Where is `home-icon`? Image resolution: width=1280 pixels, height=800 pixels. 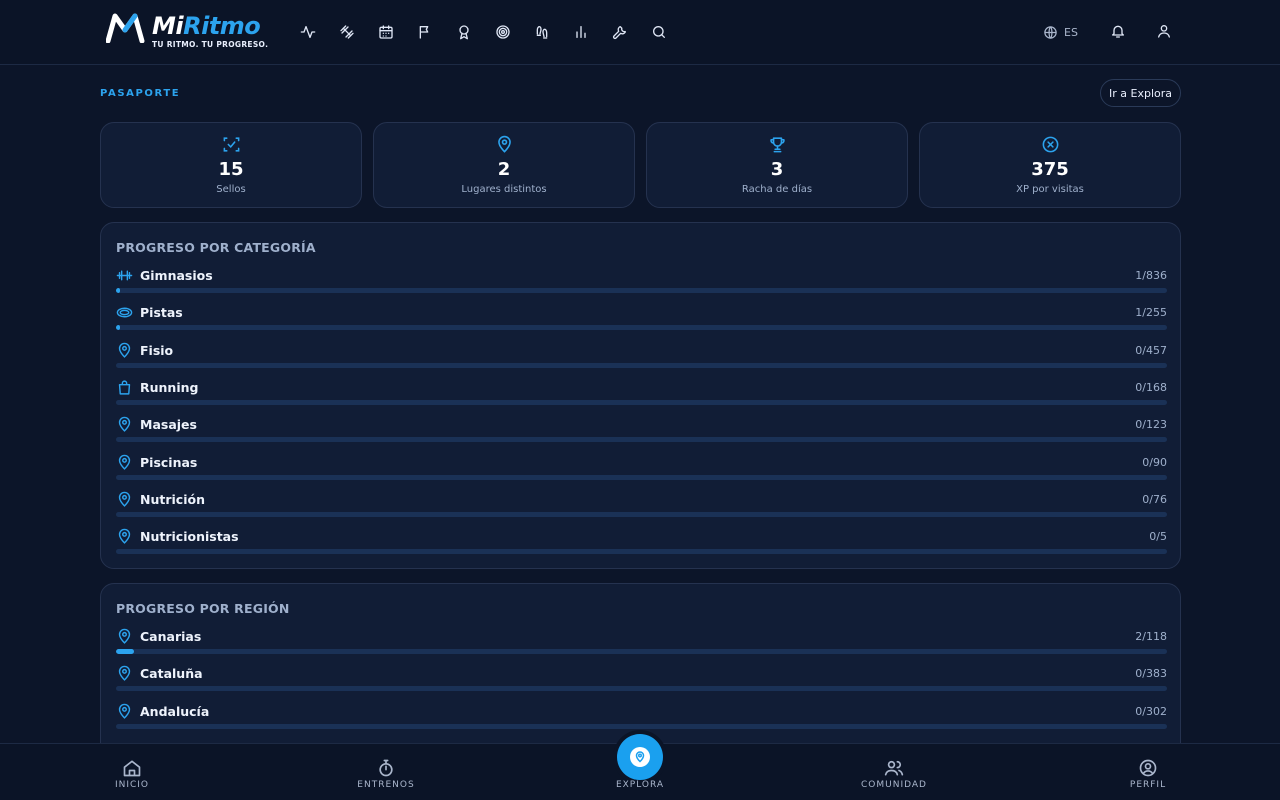
home-icon is located at coordinates (132, 768).